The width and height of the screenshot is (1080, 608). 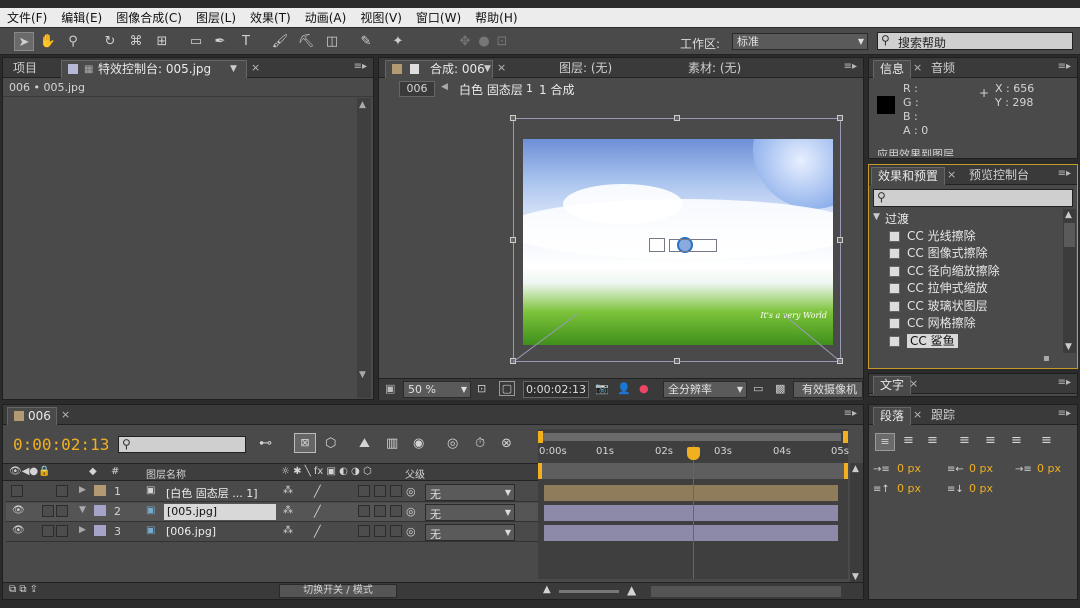 What do you see at coordinates (149, 17) in the screenshot?
I see `menu-composition: 图像合成(C)` at bounding box center [149, 17].